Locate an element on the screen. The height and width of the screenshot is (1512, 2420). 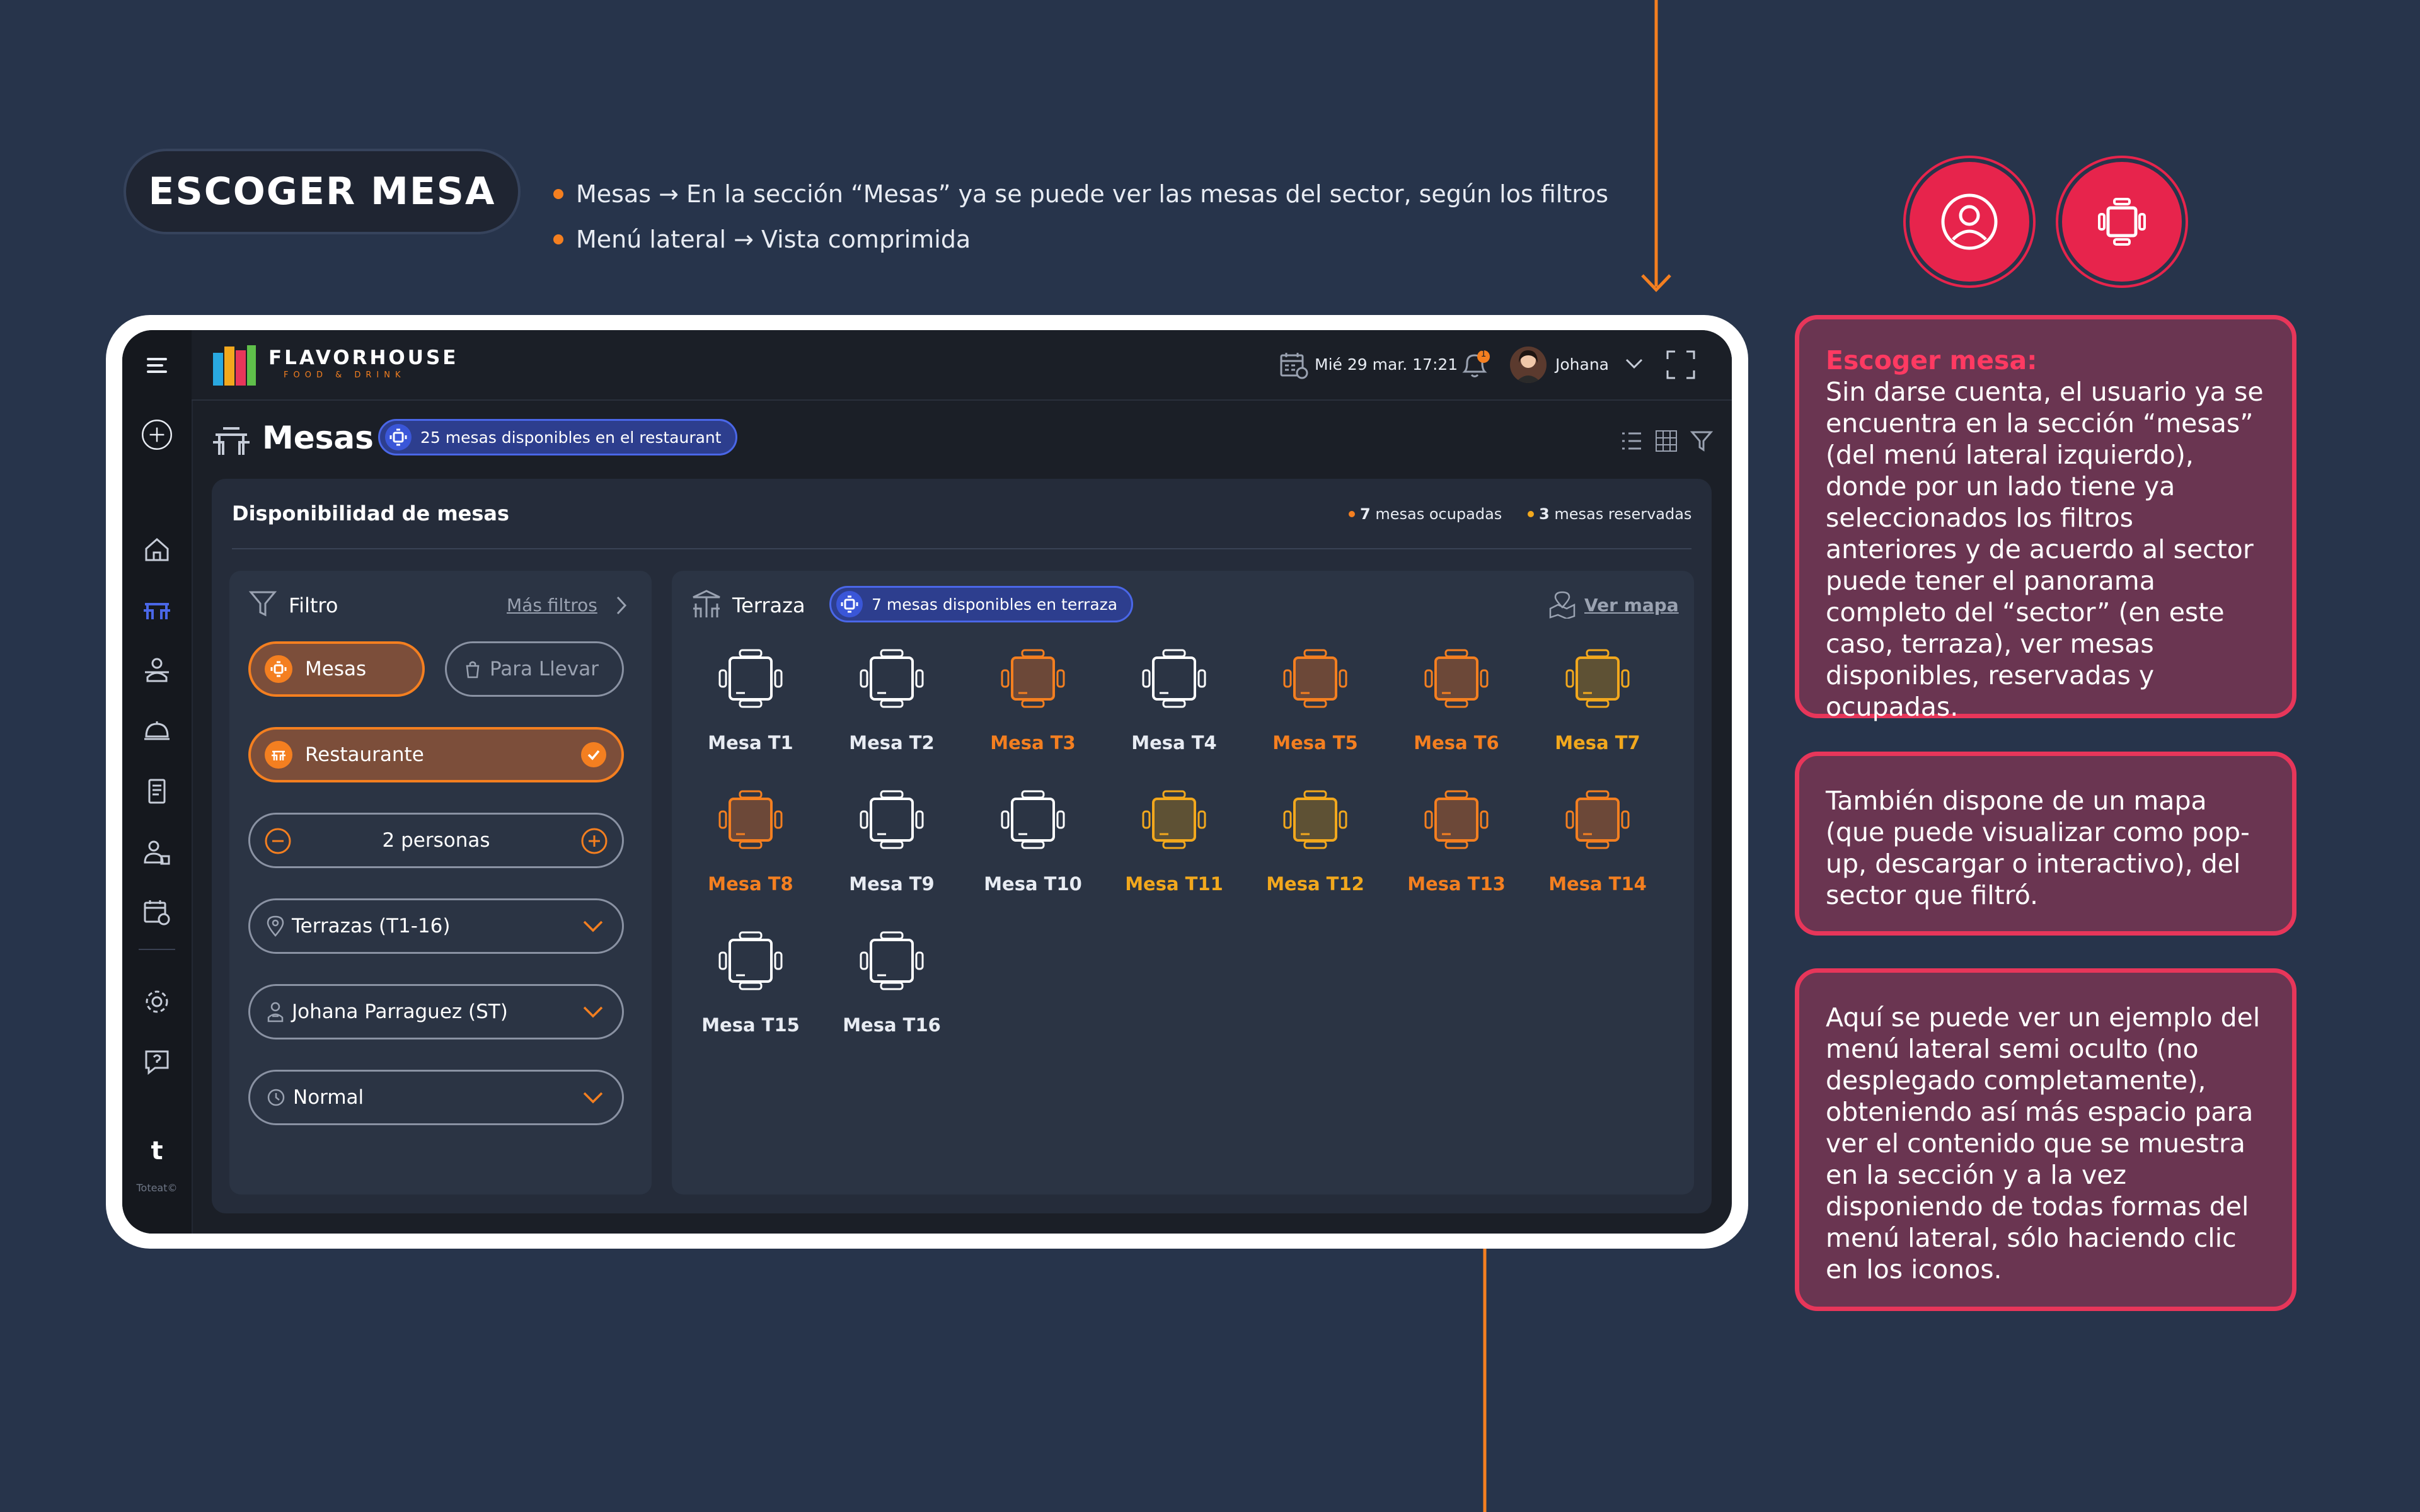
more-filters-link: Más filtros is located at coordinates (552, 605).